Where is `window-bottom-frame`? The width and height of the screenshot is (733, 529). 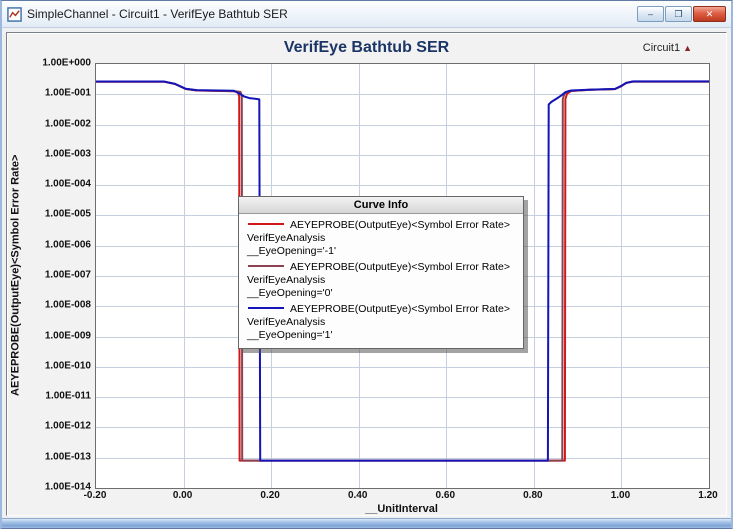 window-bottom-frame is located at coordinates (366, 523).